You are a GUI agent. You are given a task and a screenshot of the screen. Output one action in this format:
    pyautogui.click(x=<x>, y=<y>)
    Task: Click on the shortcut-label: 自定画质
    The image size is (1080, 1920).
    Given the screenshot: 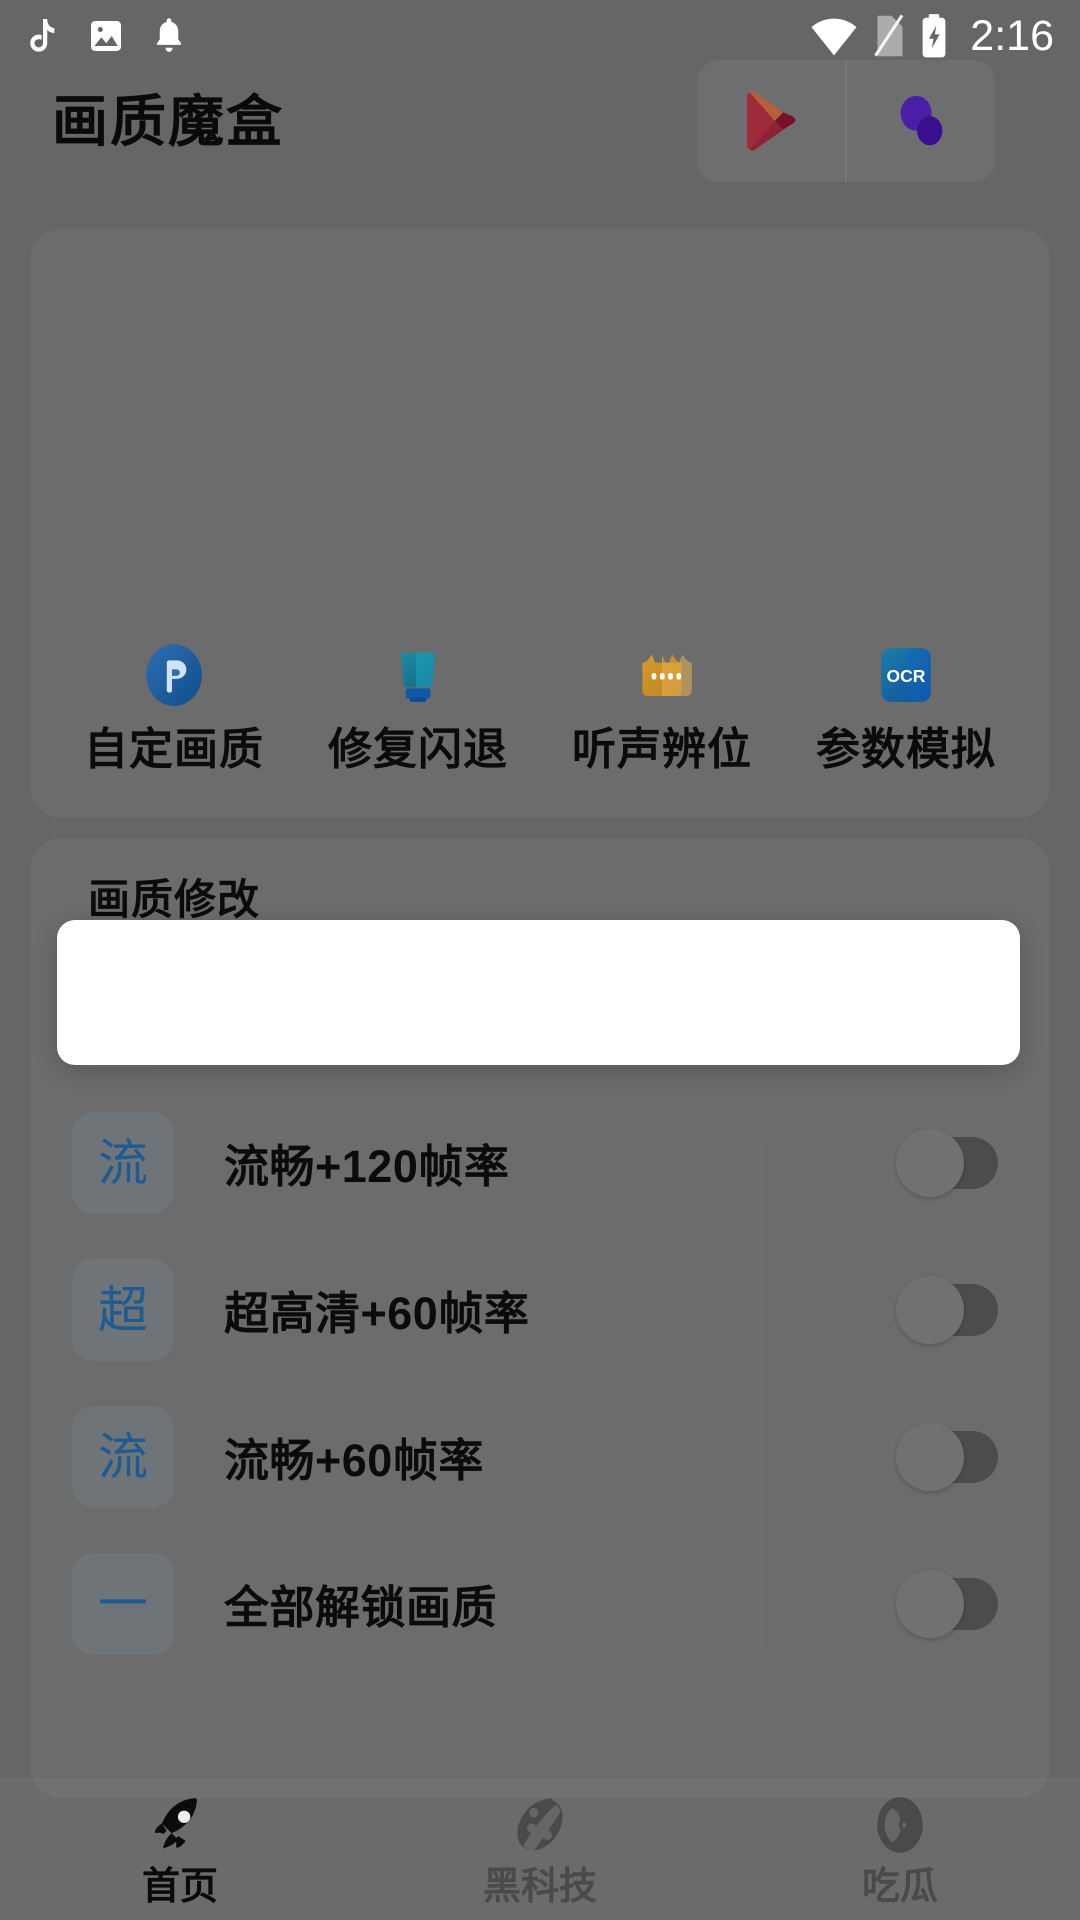 What is the action you would take?
    pyautogui.click(x=174, y=749)
    